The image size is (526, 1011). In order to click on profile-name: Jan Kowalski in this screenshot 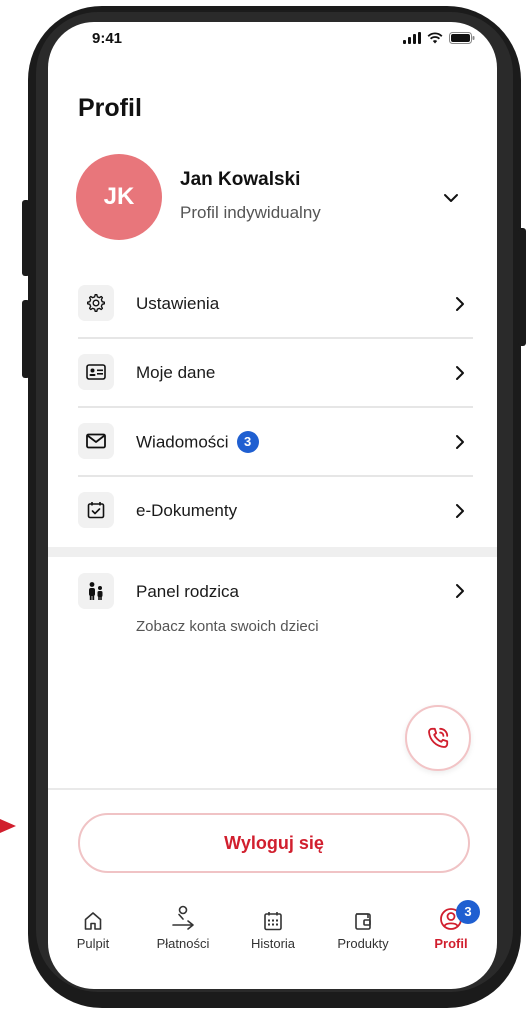, I will do `click(240, 179)`.